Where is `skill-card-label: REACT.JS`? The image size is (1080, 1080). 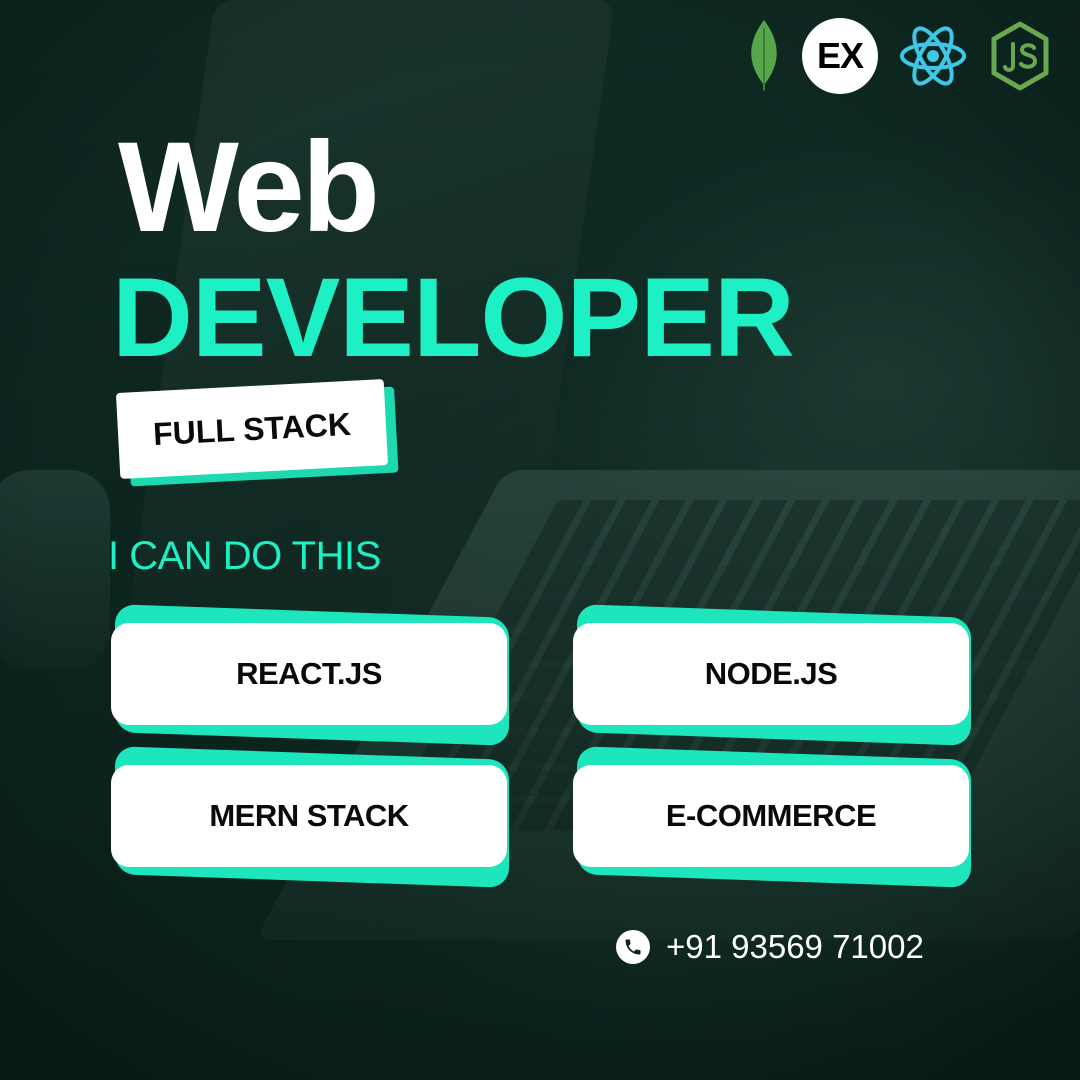 skill-card-label: REACT.JS is located at coordinates (309, 674).